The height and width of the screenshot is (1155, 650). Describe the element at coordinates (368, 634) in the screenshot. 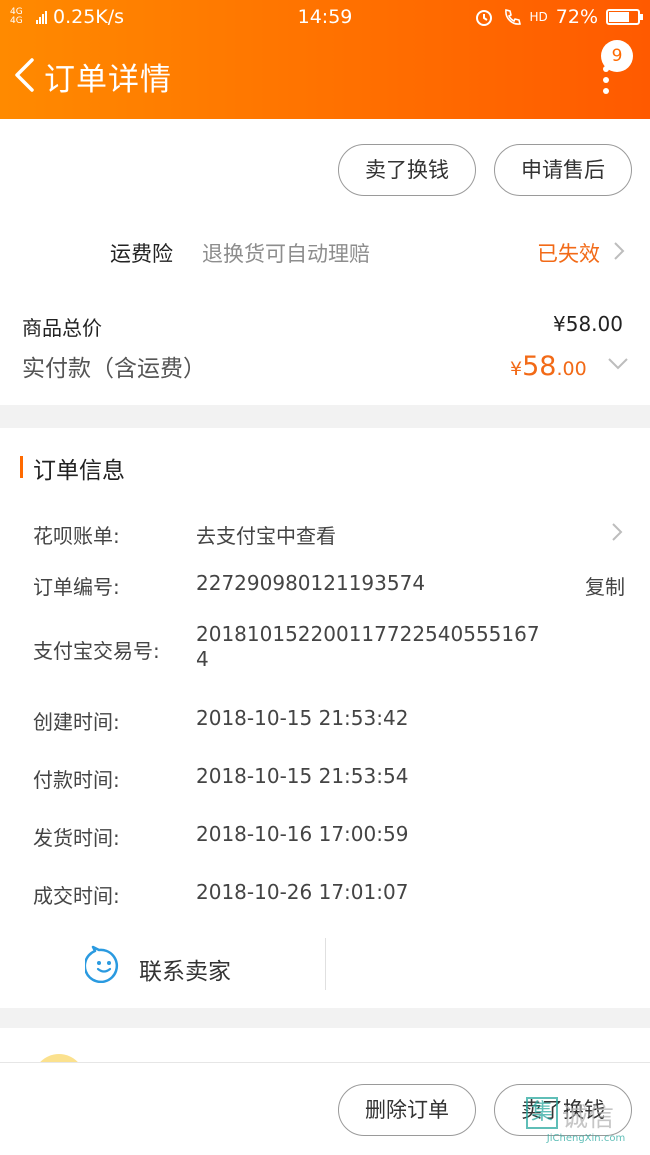

I see `alipay-trade-number: 201810152200117722540555167` at that location.